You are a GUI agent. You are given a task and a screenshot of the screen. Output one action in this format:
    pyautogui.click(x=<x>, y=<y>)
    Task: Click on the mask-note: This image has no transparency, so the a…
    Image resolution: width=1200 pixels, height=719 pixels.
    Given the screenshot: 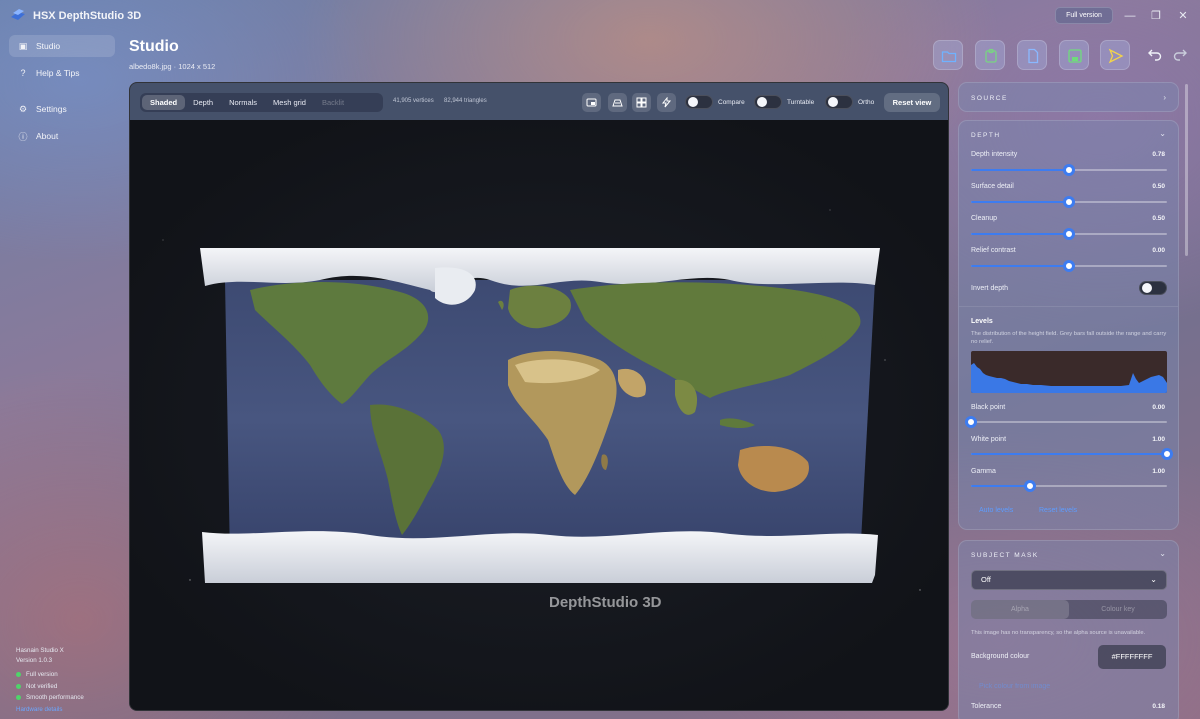 What is the action you would take?
    pyautogui.click(x=1058, y=633)
    